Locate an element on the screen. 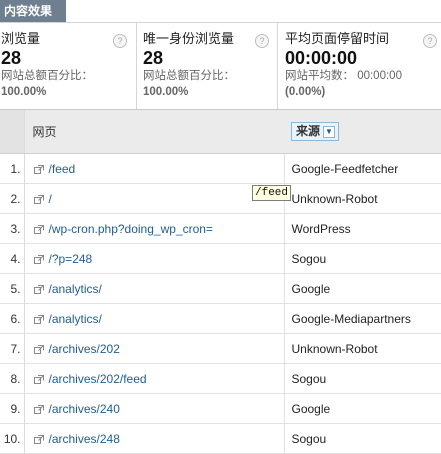 Image resolution: width=441 pixels, height=454 pixels. table-row: 2. / Unknown-Robot is located at coordinates (220, 198).